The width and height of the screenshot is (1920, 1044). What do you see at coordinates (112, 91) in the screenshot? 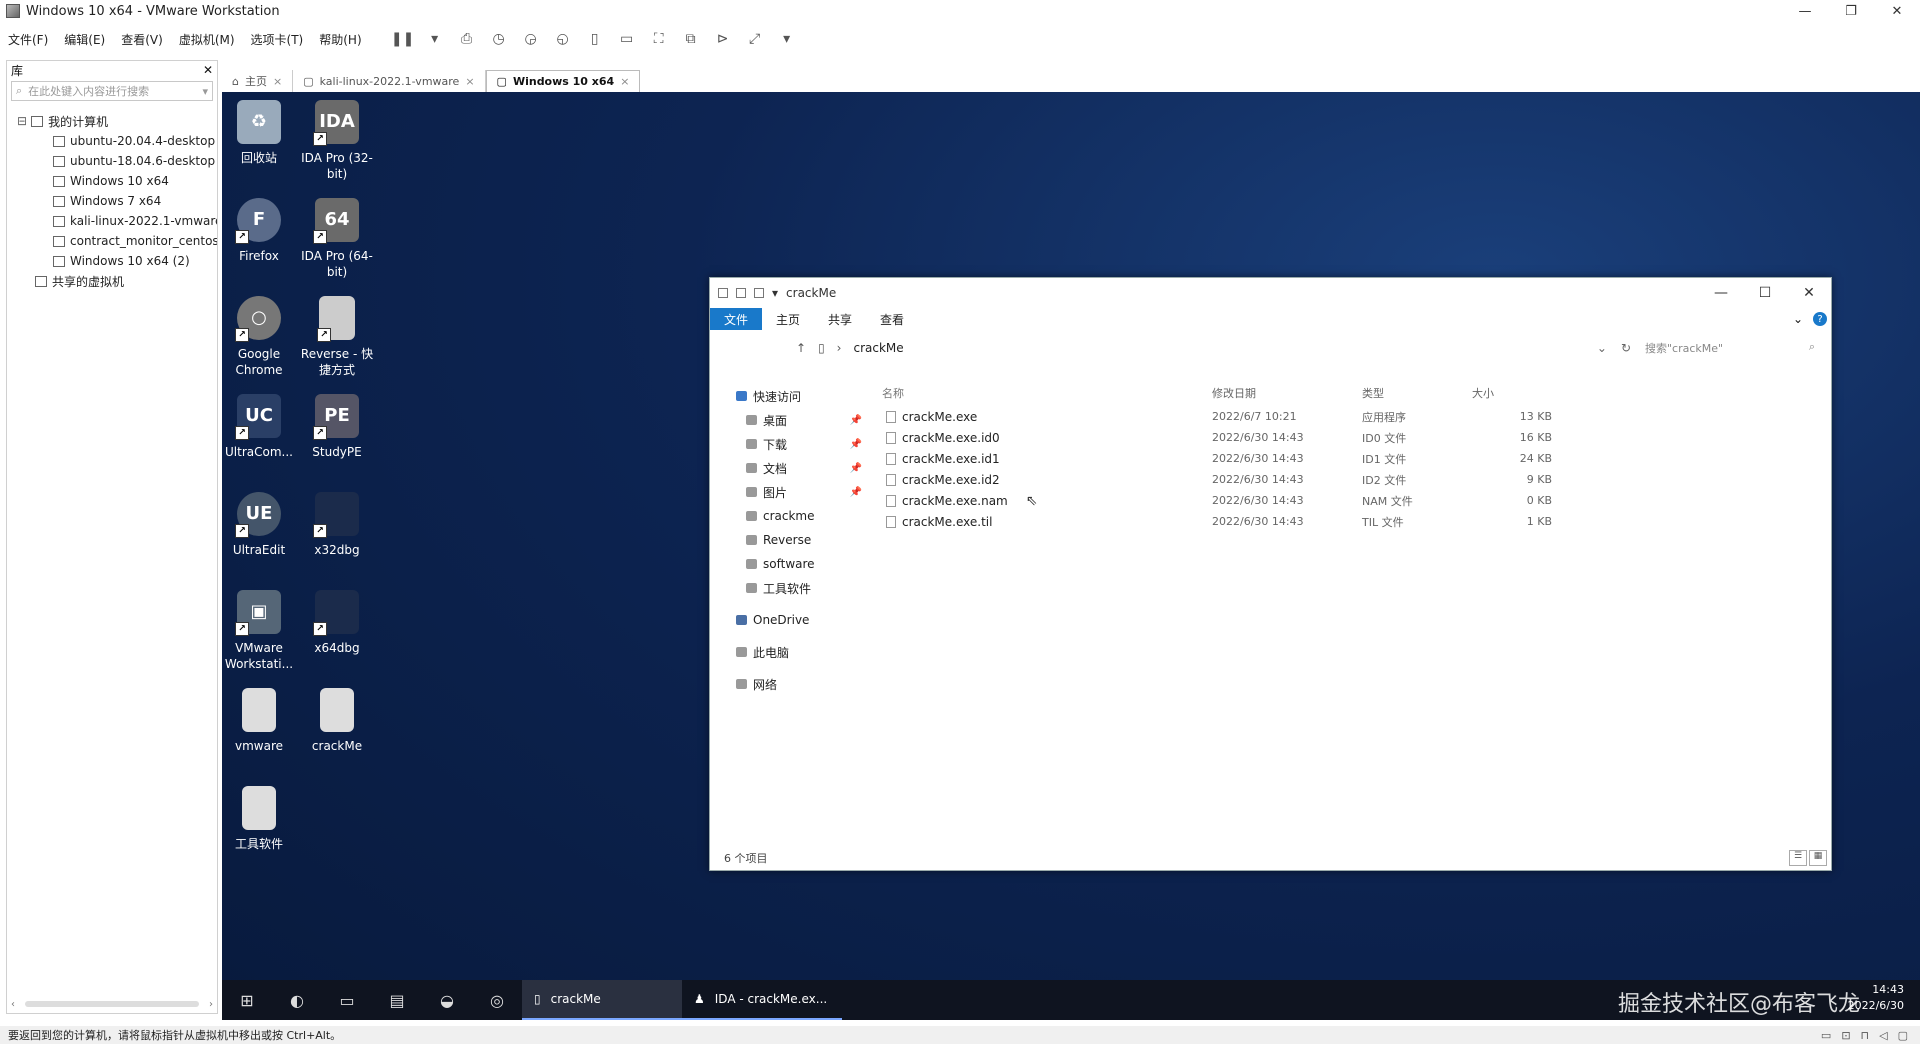
I see `library-search-input: ⌕ 在此处键入内容进行搜索 ▾` at bounding box center [112, 91].